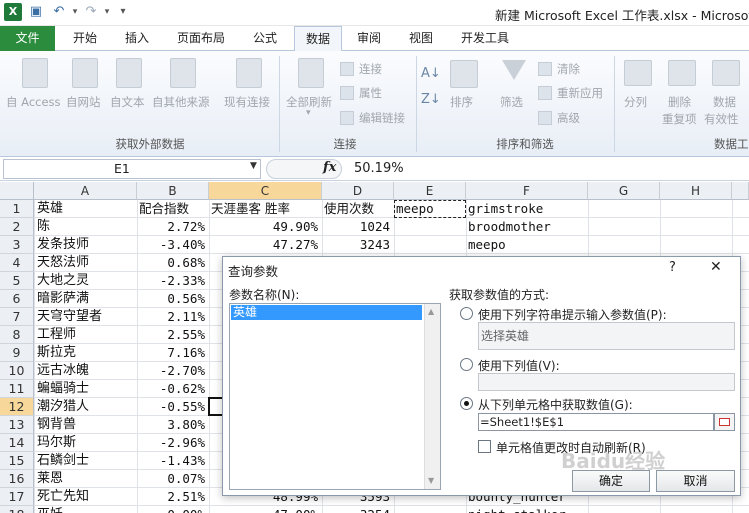 The width and height of the screenshot is (749, 513). What do you see at coordinates (86, 407) in the screenshot?
I see `cell-a12: 潮汐猎人` at bounding box center [86, 407].